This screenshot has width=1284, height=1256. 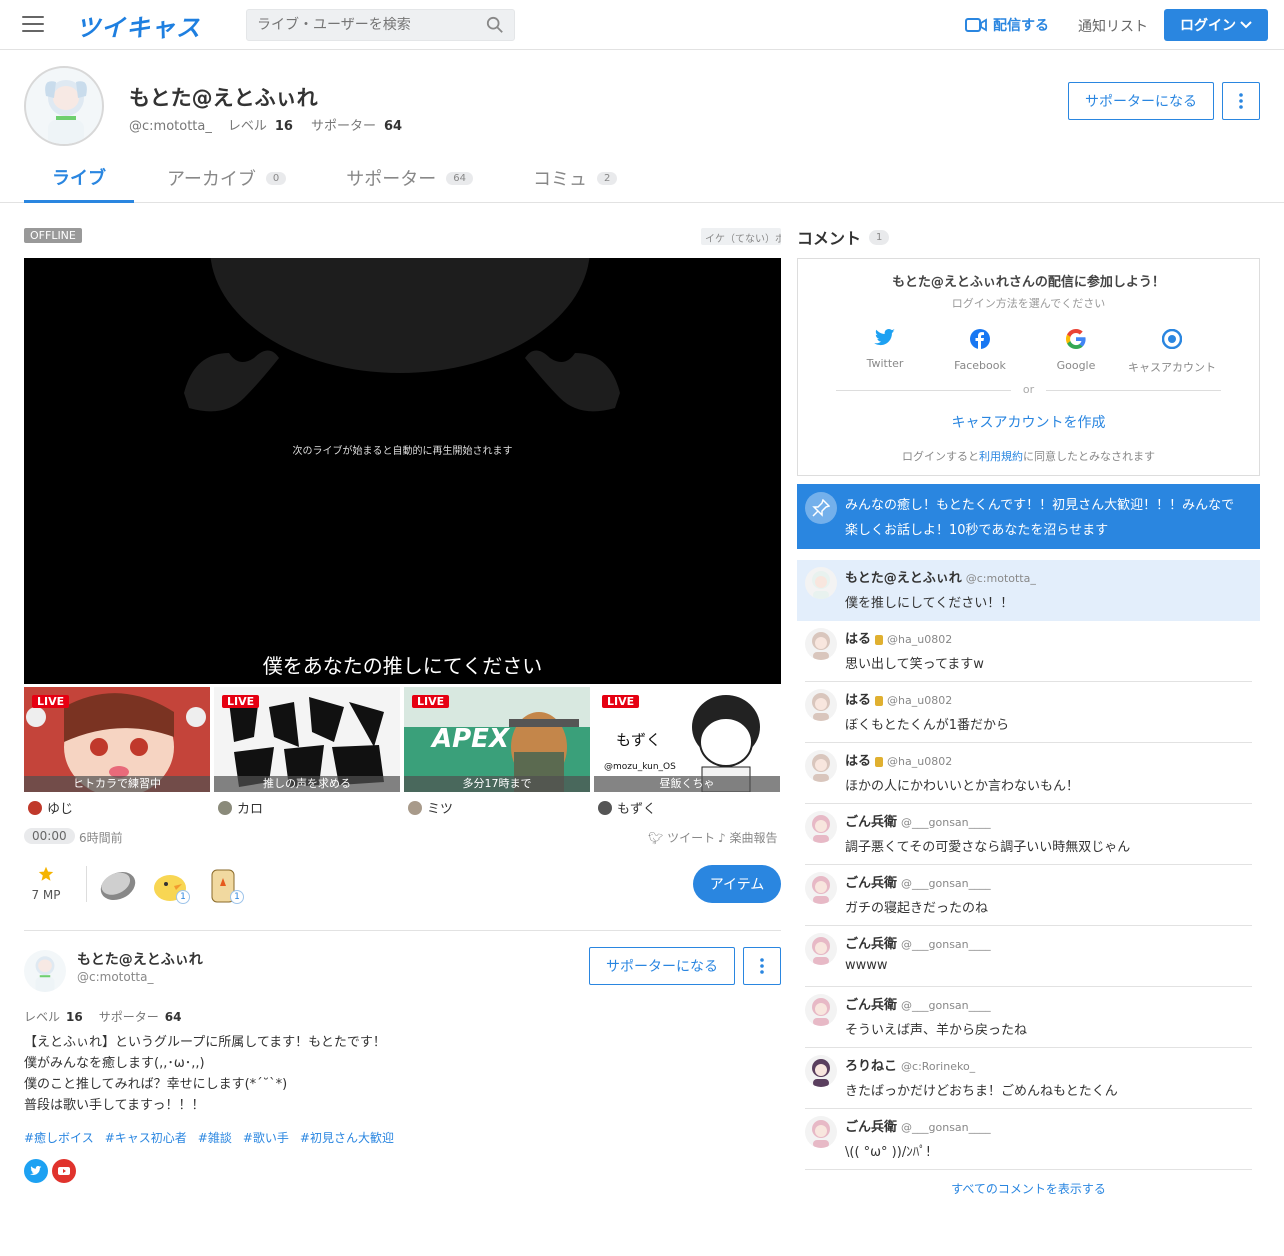 I want to click on search-box, so click(x=380, y=25).